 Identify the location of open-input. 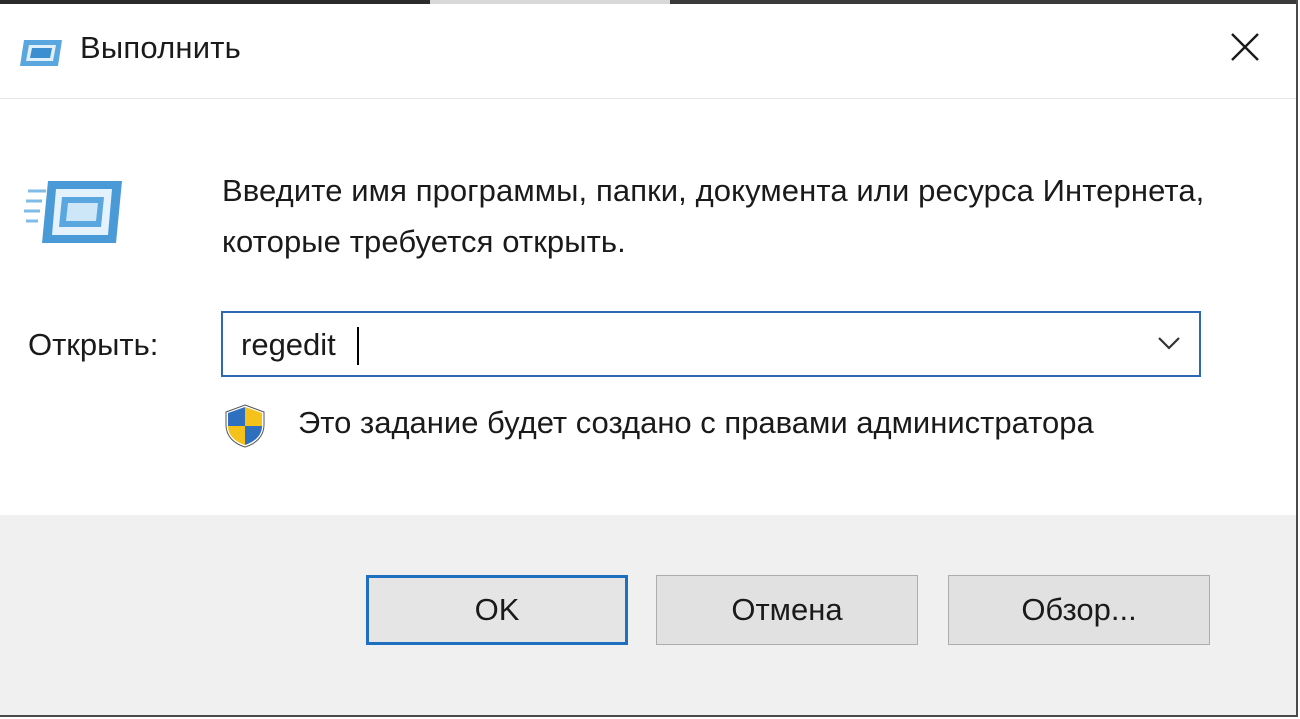
(671, 345).